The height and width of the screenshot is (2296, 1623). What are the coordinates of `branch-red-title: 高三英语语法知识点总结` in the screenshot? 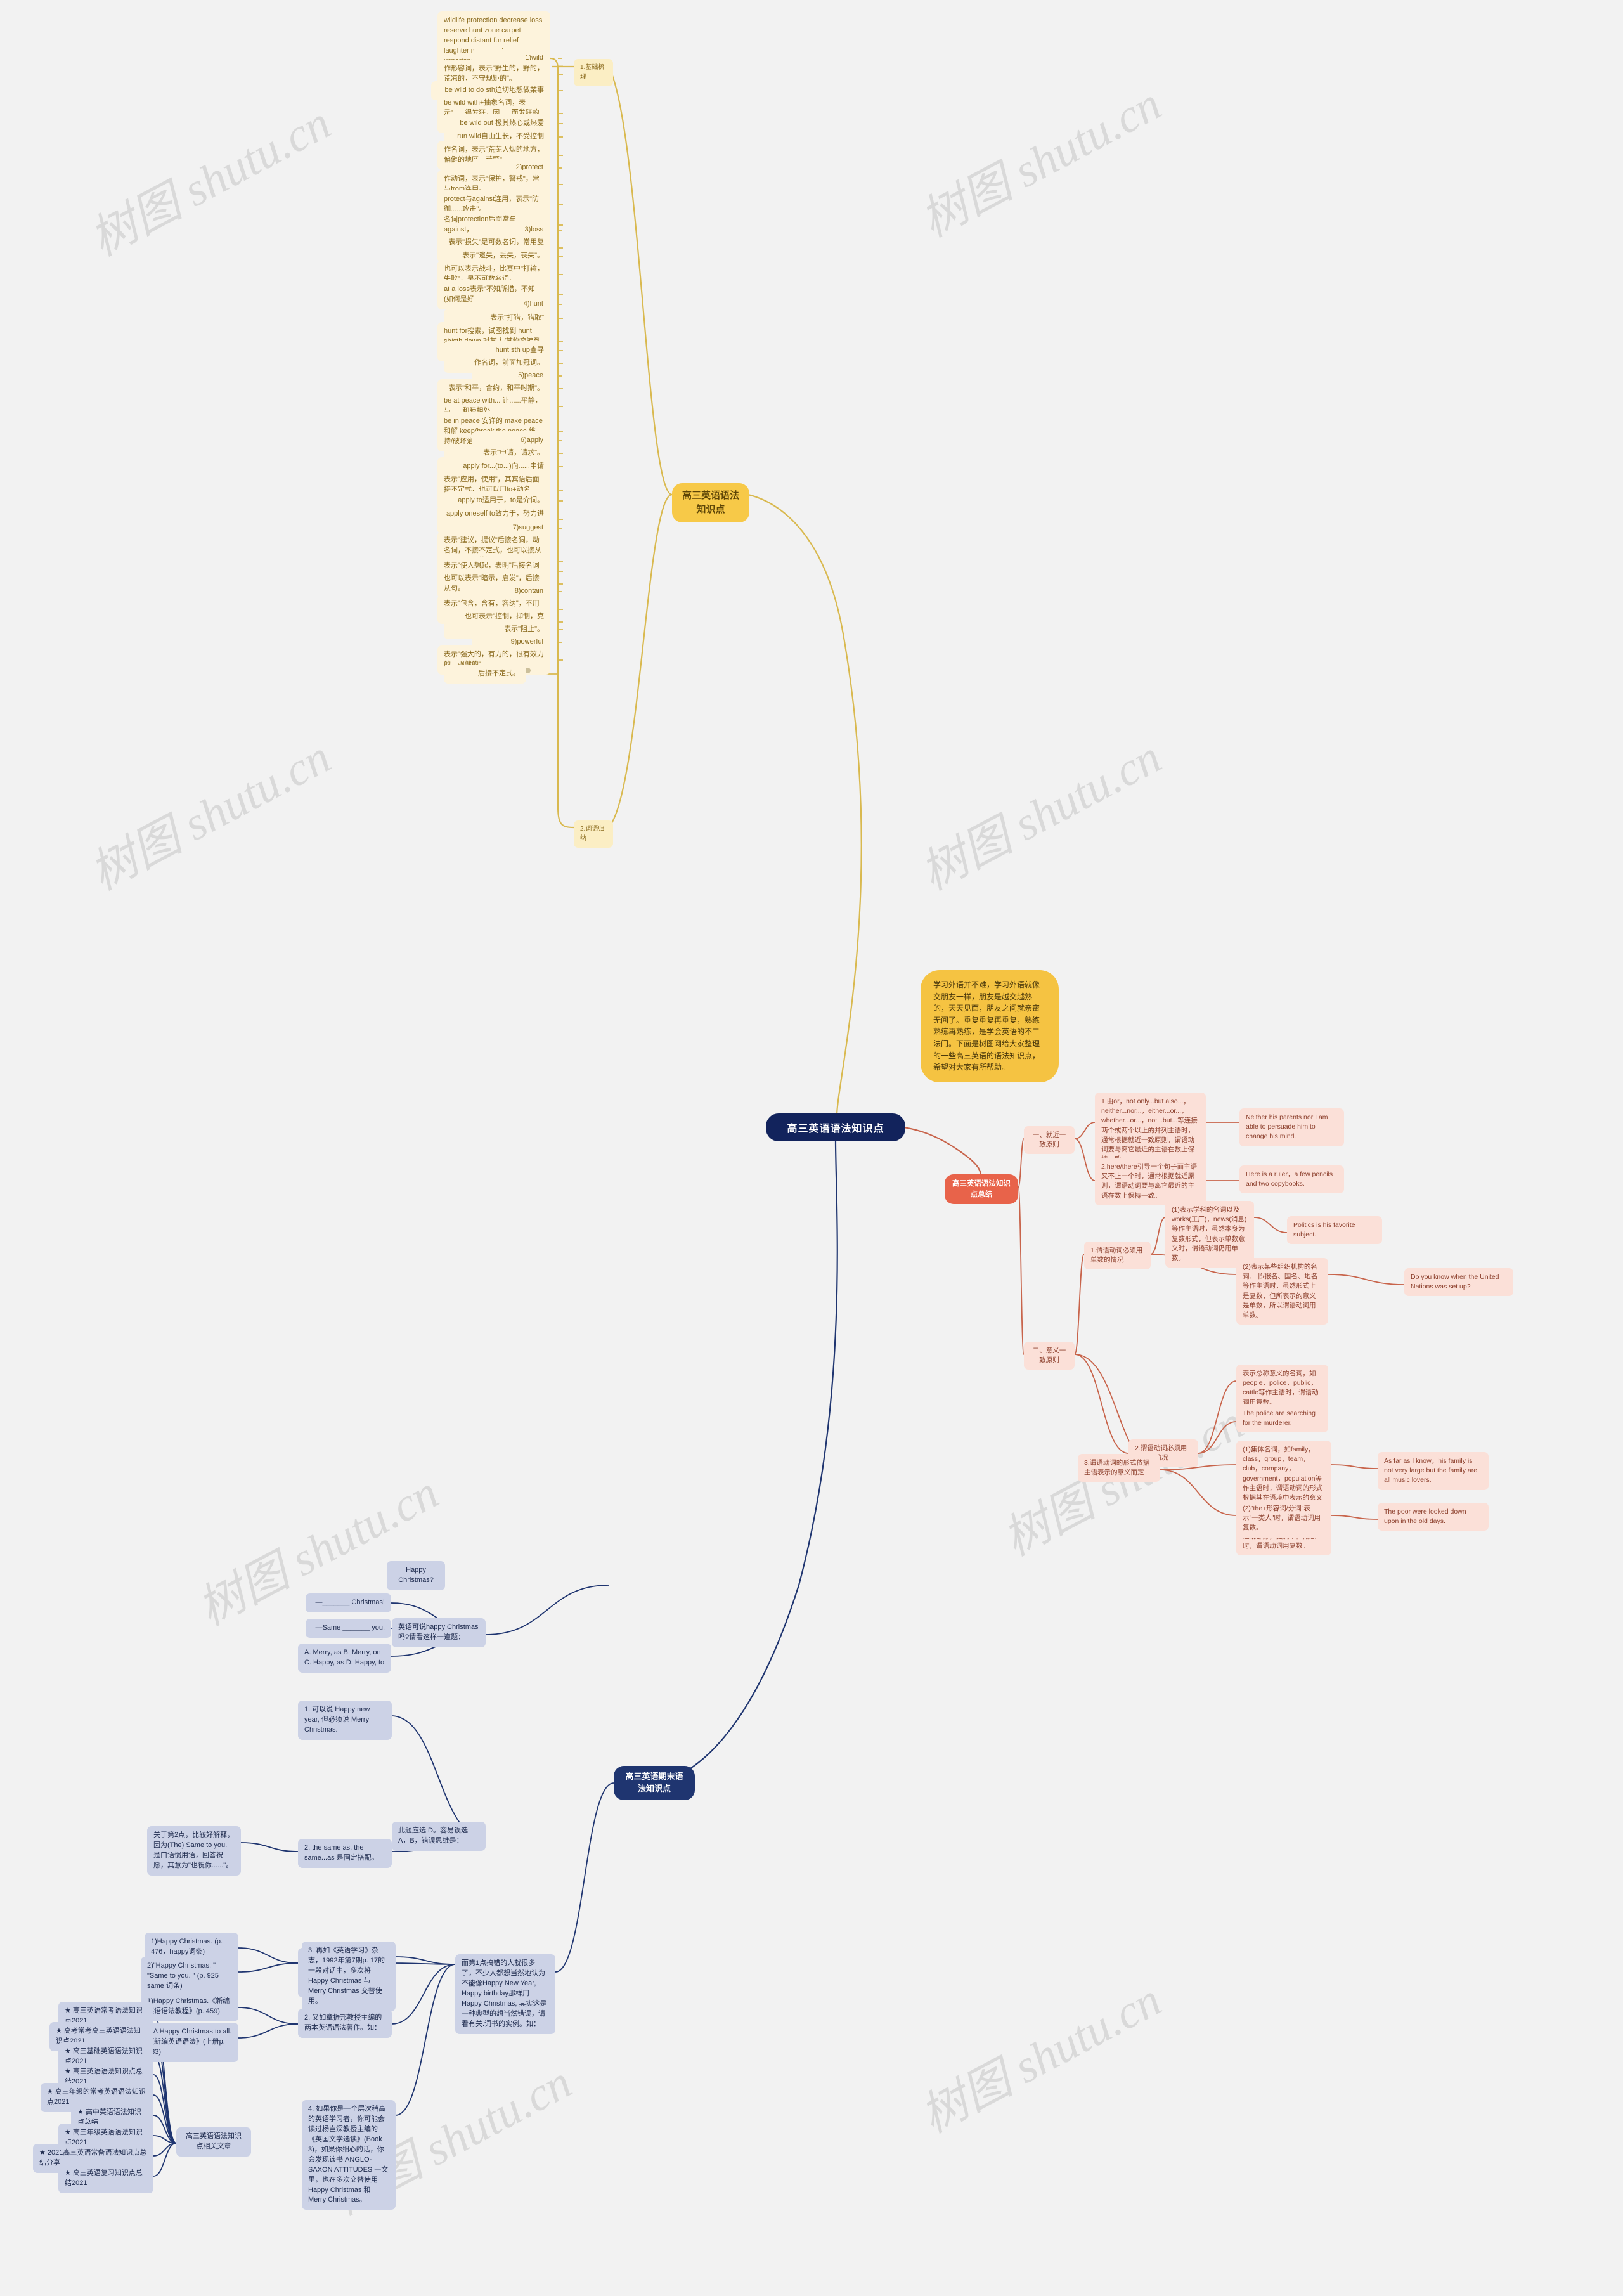 It's located at (981, 1189).